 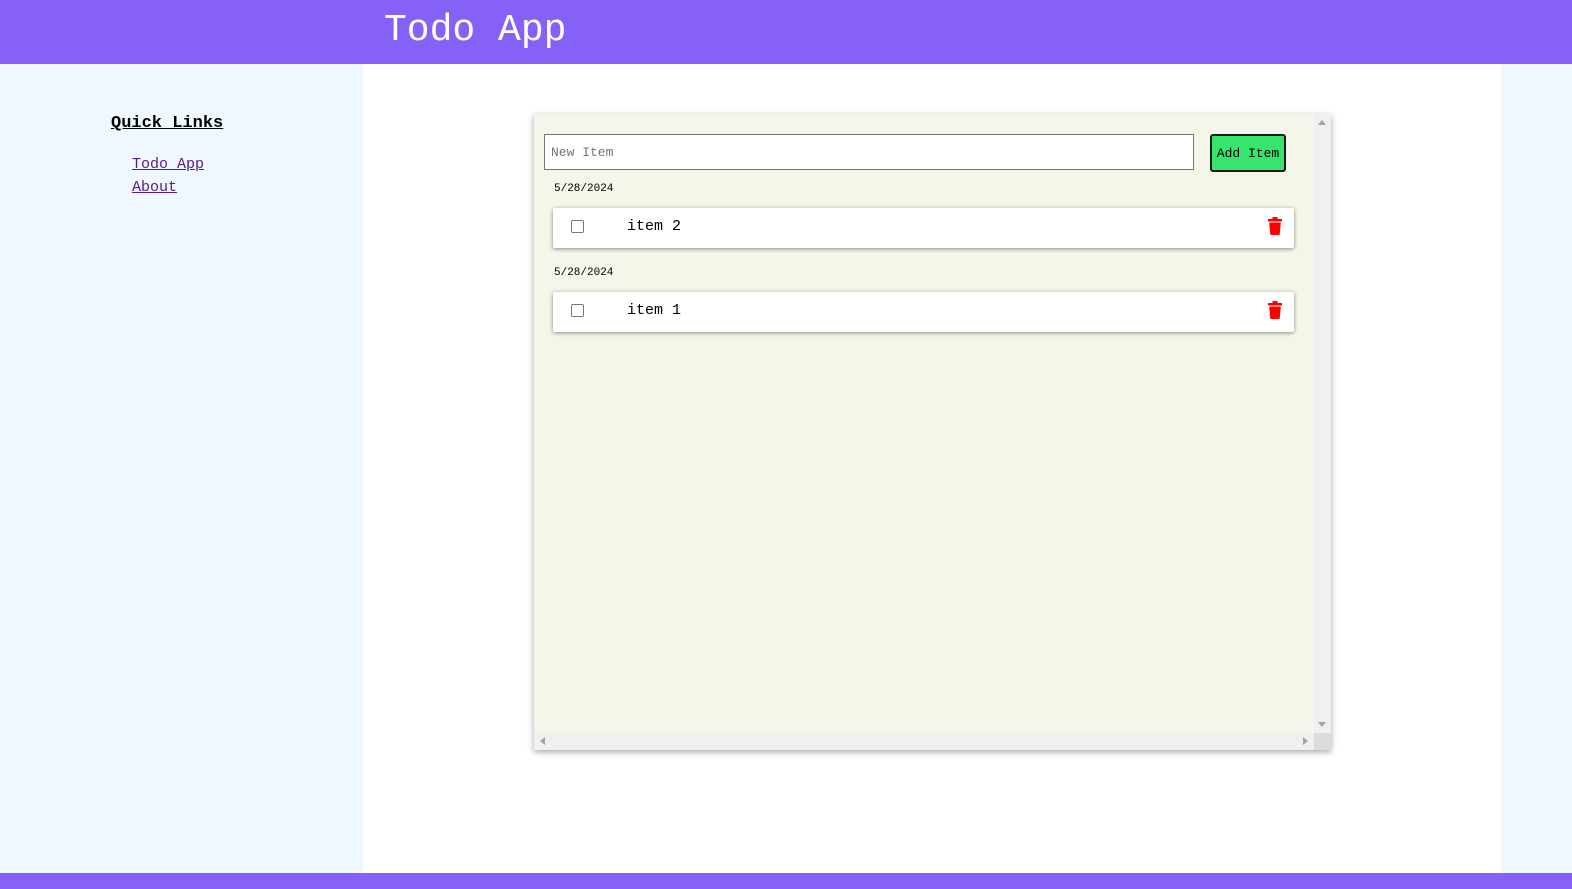 I want to click on app-header: Todo App, so click(x=786, y=32).